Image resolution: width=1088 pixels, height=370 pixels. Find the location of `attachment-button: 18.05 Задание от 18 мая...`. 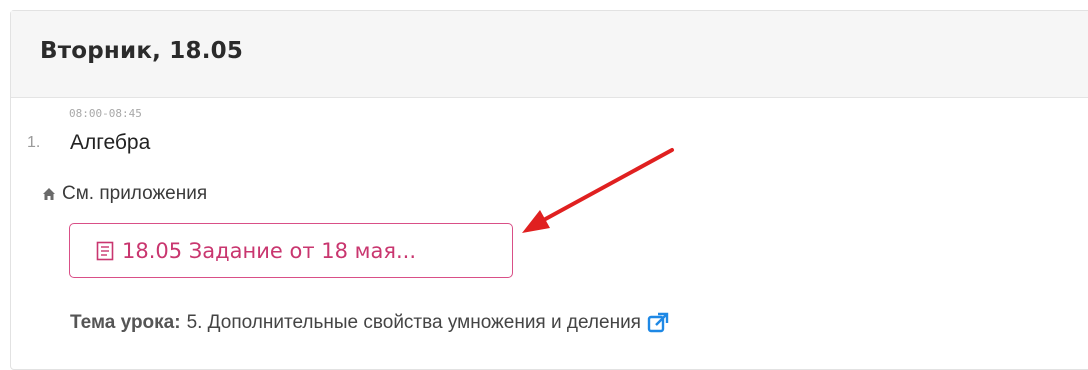

attachment-button: 18.05 Задание от 18 мая... is located at coordinates (291, 250).